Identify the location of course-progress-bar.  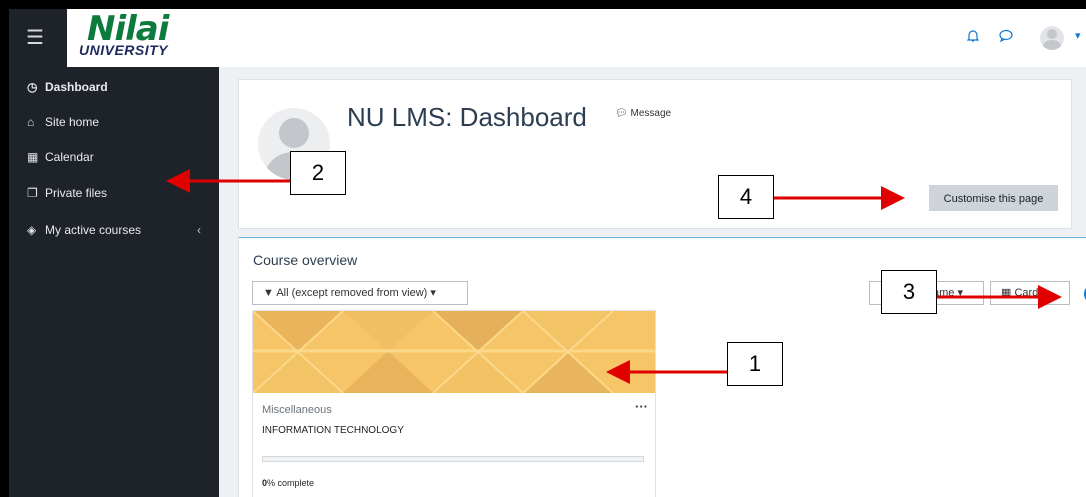
(453, 459).